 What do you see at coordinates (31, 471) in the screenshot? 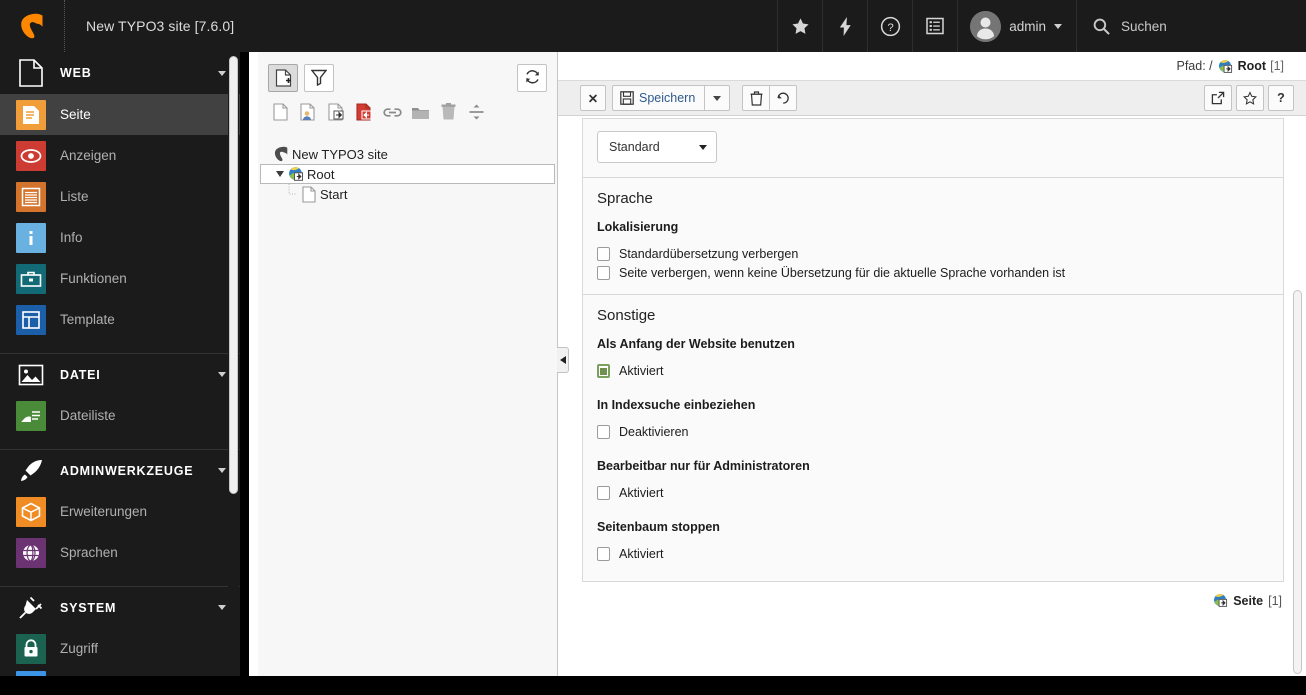
I see `rocket-icon` at bounding box center [31, 471].